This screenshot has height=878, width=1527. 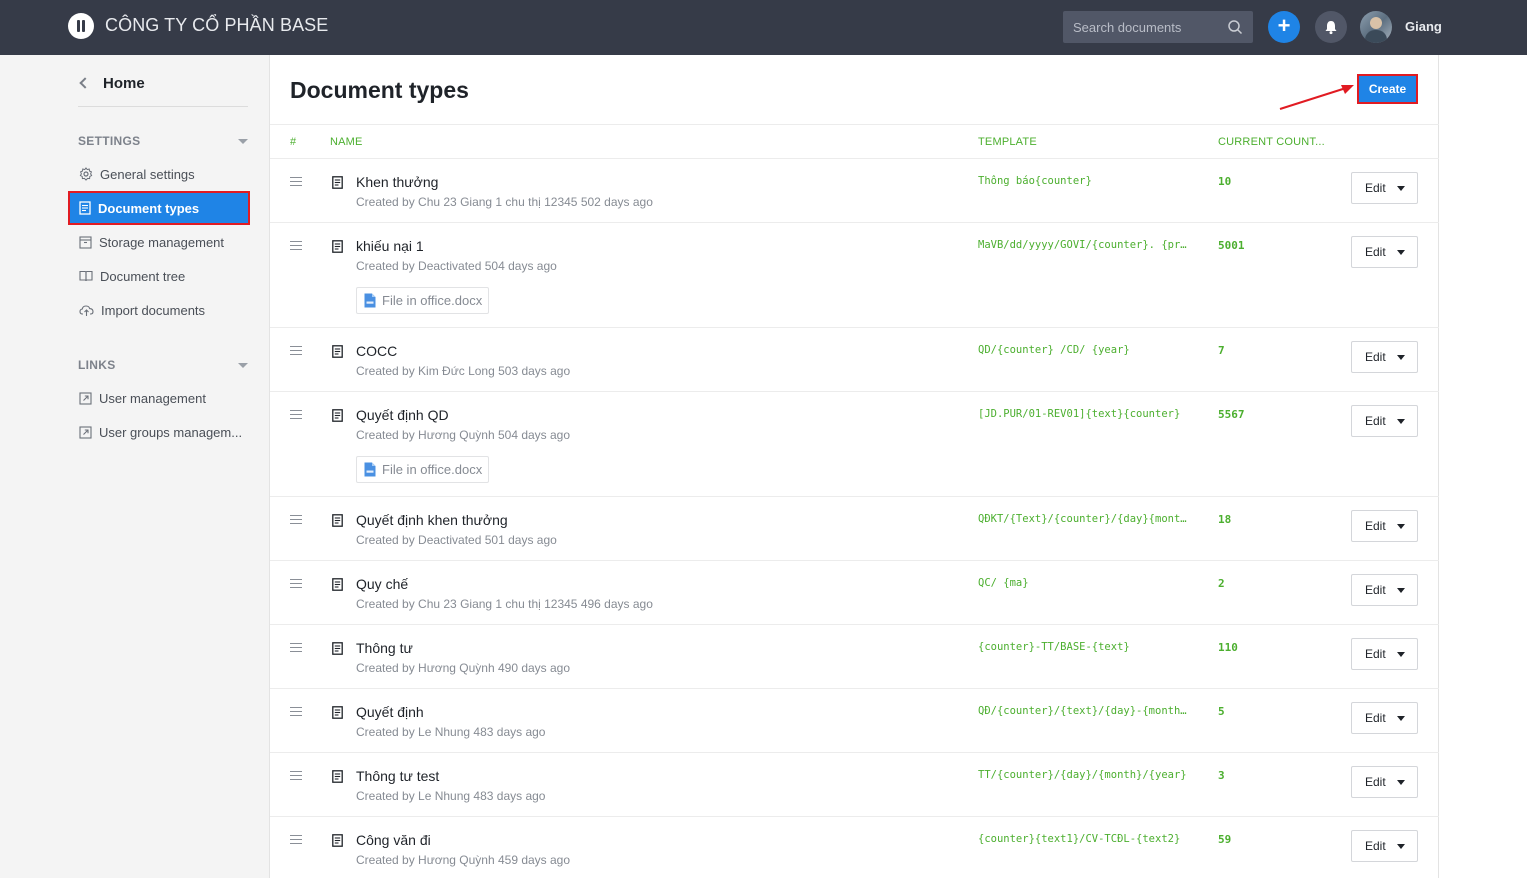 What do you see at coordinates (402, 415) in the screenshot?
I see `row-name: Quyết định QD` at bounding box center [402, 415].